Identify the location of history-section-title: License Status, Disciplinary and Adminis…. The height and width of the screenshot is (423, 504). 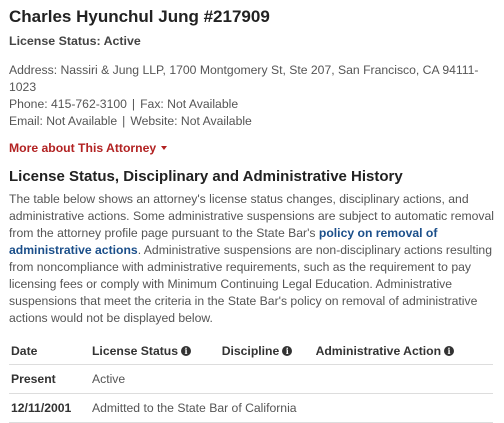
(206, 176).